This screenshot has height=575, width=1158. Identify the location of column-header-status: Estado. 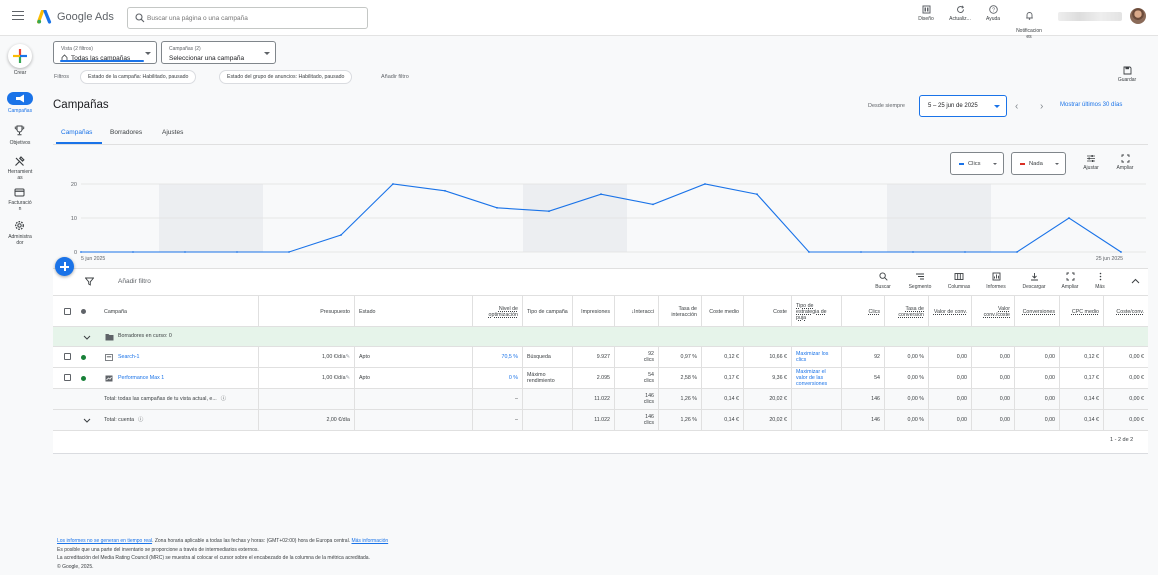
(413, 311).